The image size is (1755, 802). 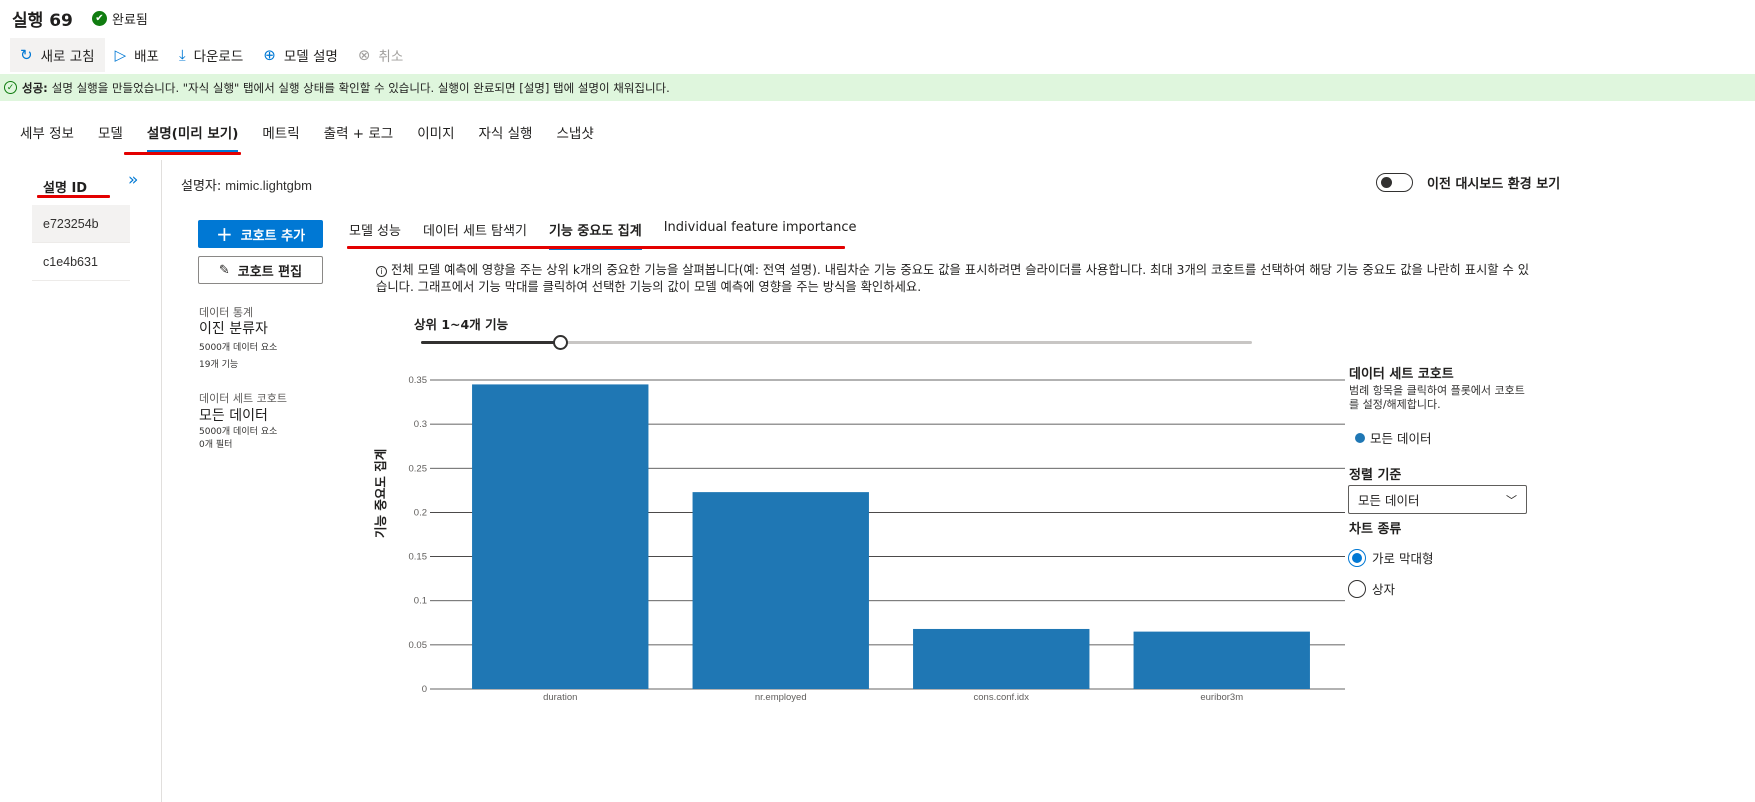 What do you see at coordinates (1221, 697) in the screenshot?
I see `x-tick-label: euribor3m` at bounding box center [1221, 697].